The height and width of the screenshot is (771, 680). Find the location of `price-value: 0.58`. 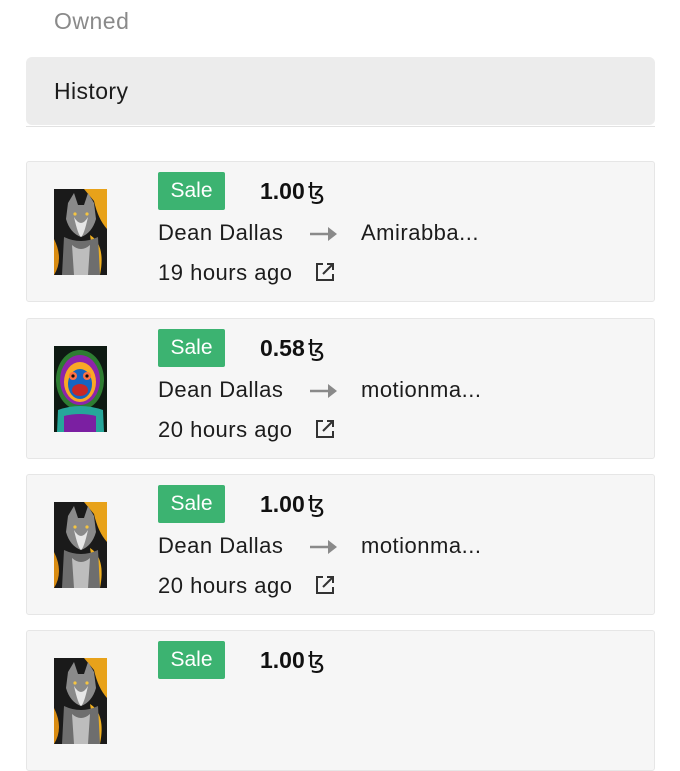

price-value: 0.58 is located at coordinates (282, 347).